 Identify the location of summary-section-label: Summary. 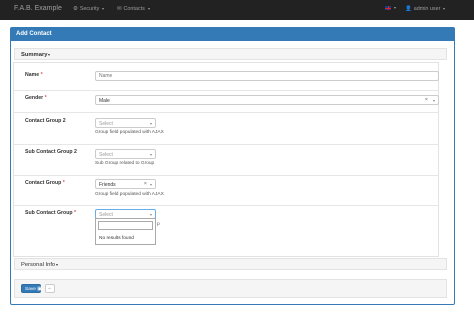
(34, 54).